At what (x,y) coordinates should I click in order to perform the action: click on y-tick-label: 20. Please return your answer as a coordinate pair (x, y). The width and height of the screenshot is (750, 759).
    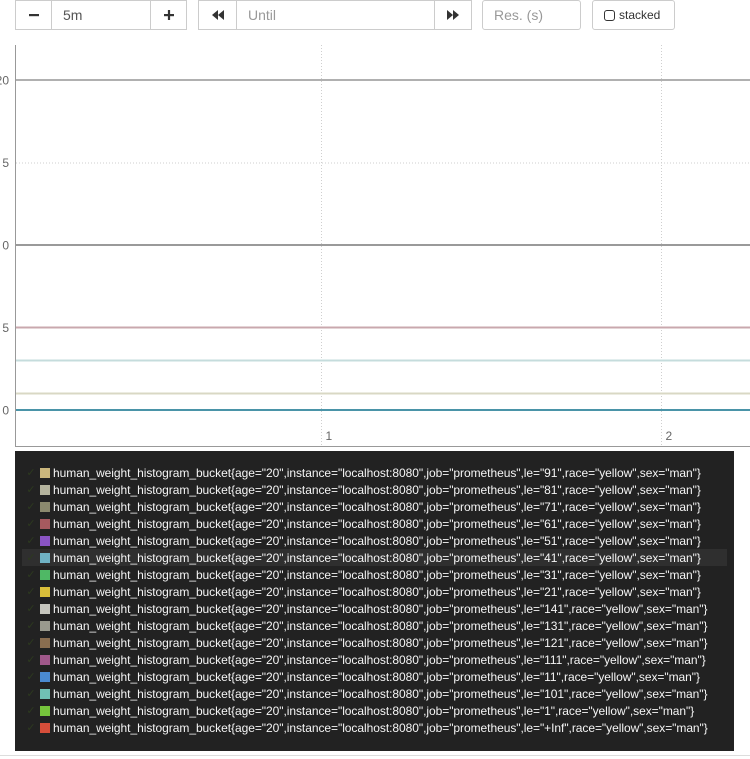
    Looking at the image, I should click on (4, 81).